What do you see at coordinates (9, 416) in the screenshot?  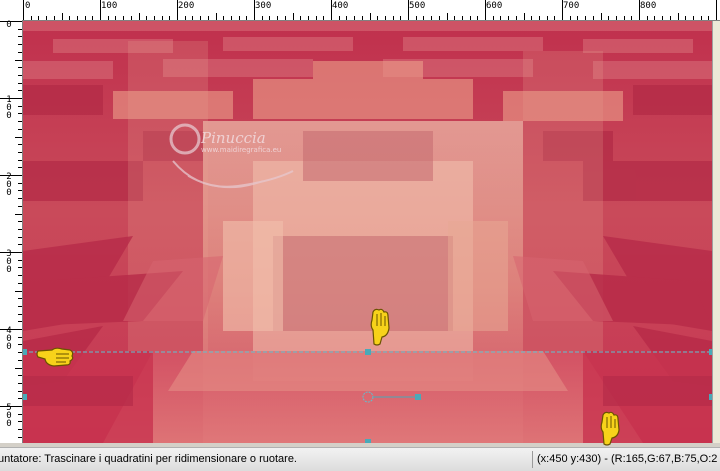 I see `vruler-label-500: 5 0 0` at bounding box center [9, 416].